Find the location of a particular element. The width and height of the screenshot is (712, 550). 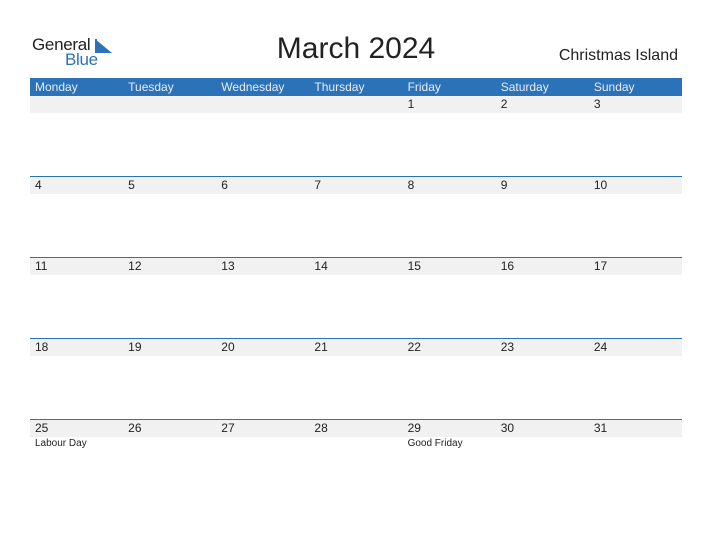

day-number: 9 is located at coordinates (504, 185).